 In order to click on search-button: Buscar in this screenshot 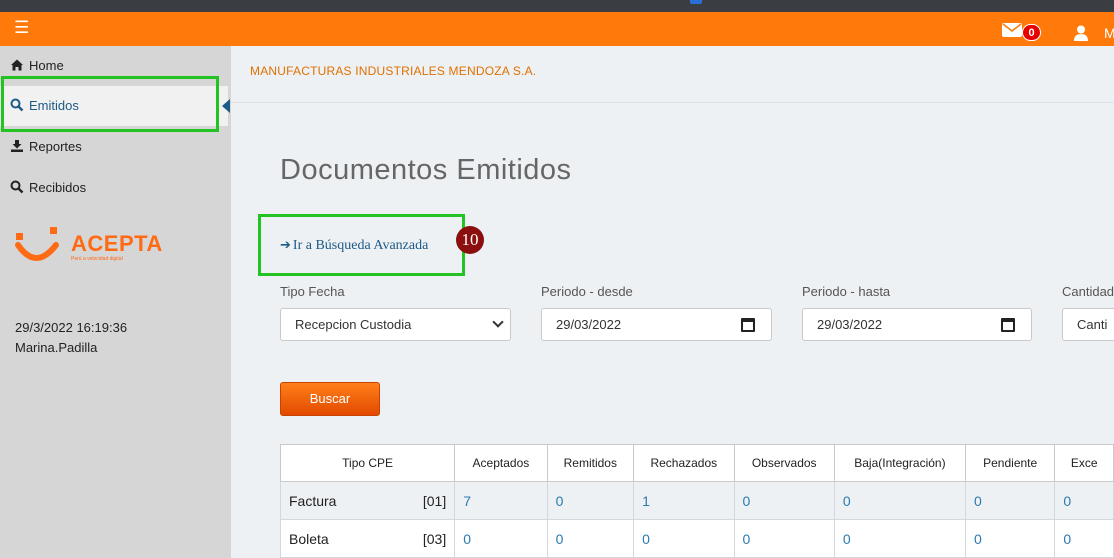, I will do `click(330, 399)`.